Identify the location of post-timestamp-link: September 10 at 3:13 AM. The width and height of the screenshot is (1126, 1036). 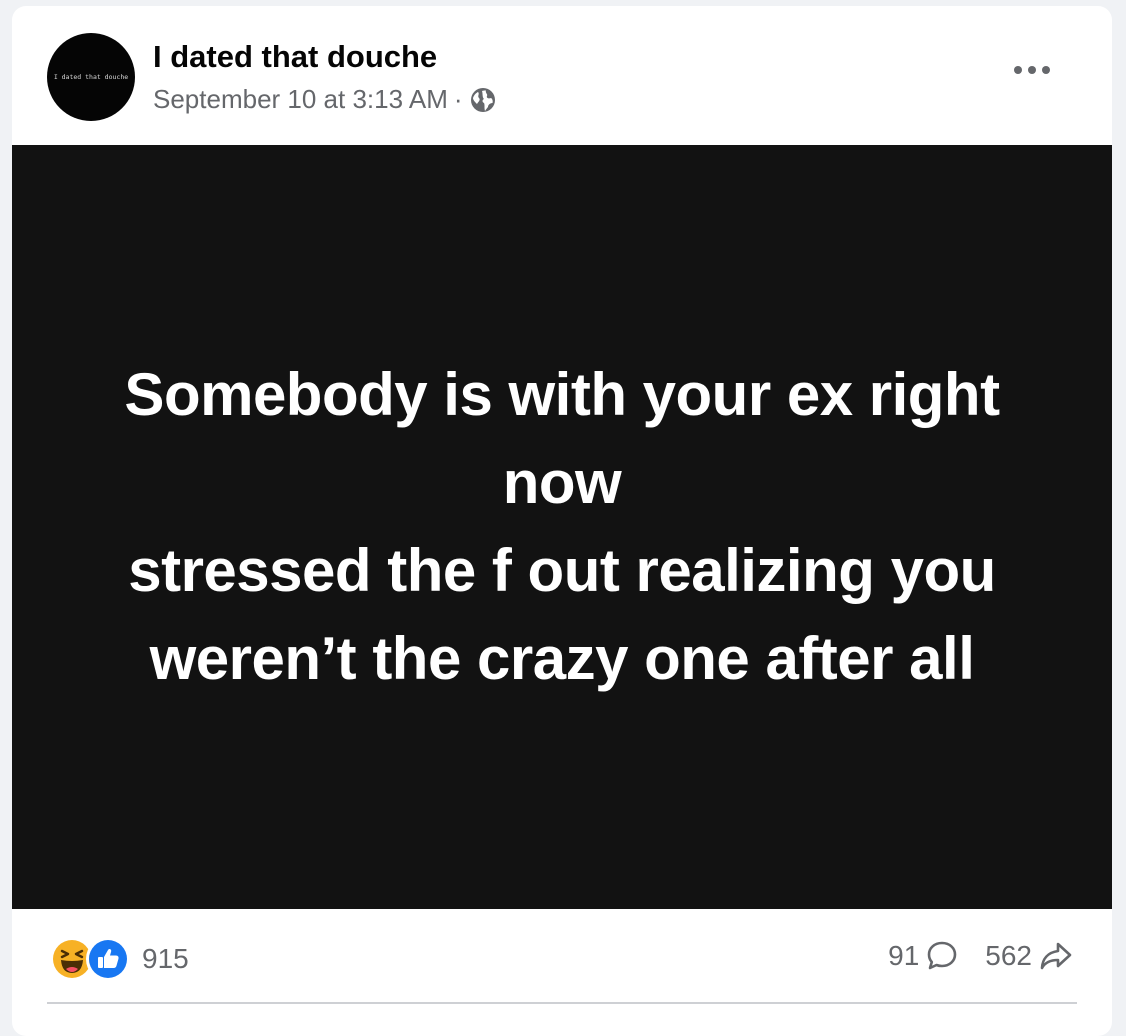
(300, 99).